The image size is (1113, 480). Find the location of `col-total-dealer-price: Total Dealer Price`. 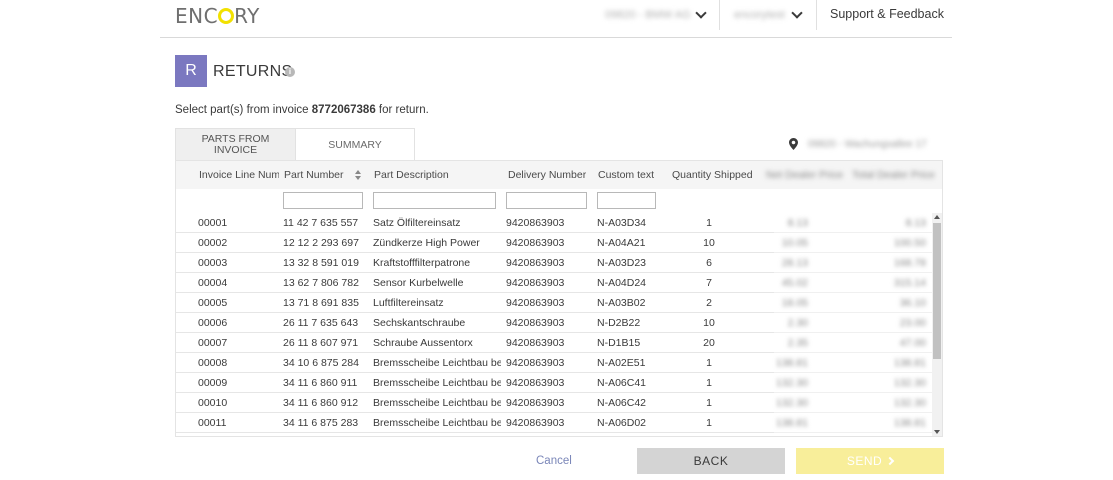

col-total-dealer-price: Total Dealer Price is located at coordinates (893, 175).